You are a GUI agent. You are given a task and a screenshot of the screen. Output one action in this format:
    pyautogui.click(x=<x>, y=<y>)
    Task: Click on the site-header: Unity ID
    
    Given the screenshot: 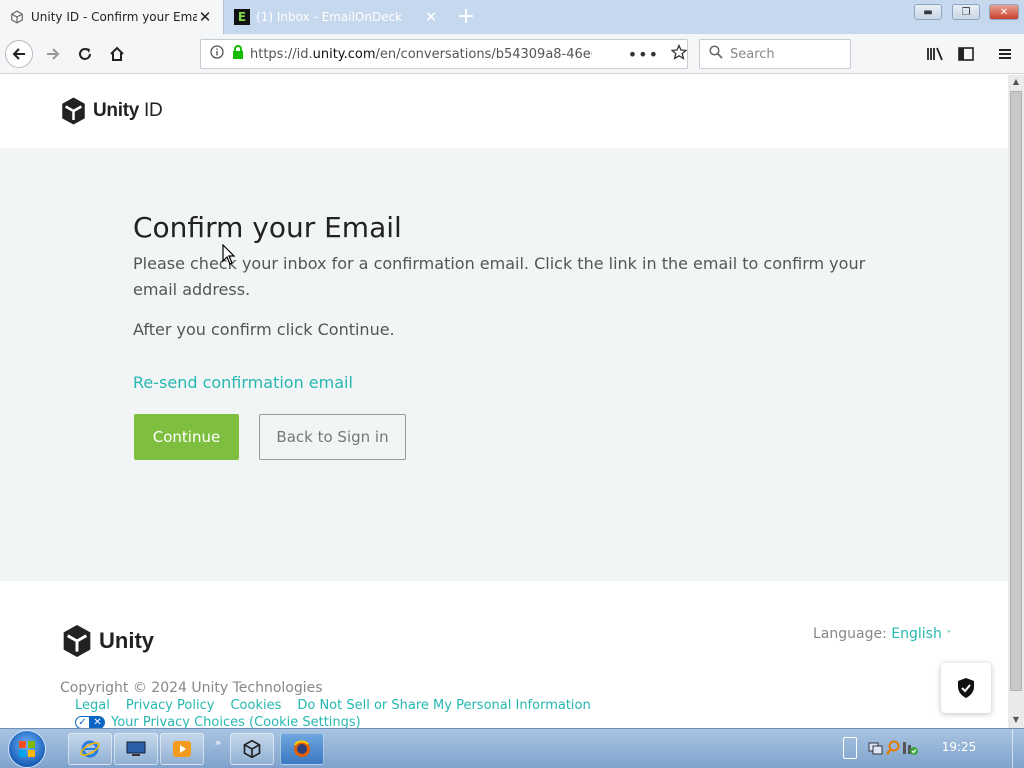 What is the action you would take?
    pyautogui.click(x=504, y=111)
    